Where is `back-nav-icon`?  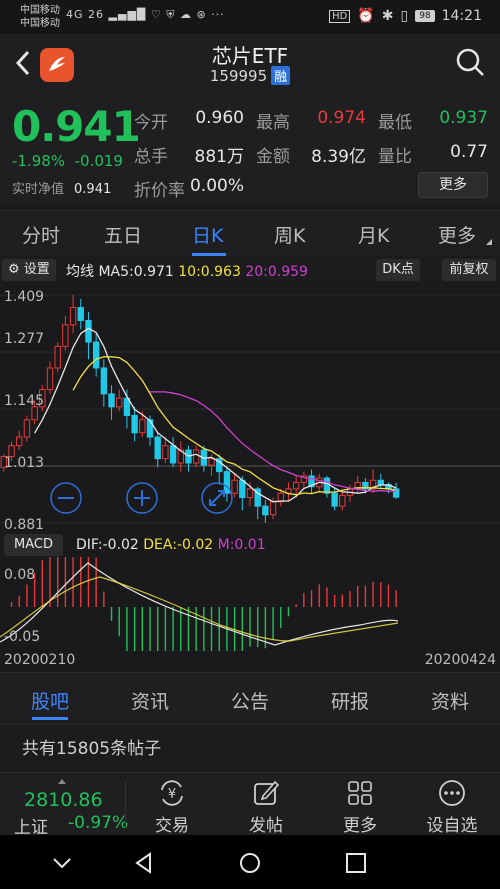
back-nav-icon is located at coordinates (144, 863).